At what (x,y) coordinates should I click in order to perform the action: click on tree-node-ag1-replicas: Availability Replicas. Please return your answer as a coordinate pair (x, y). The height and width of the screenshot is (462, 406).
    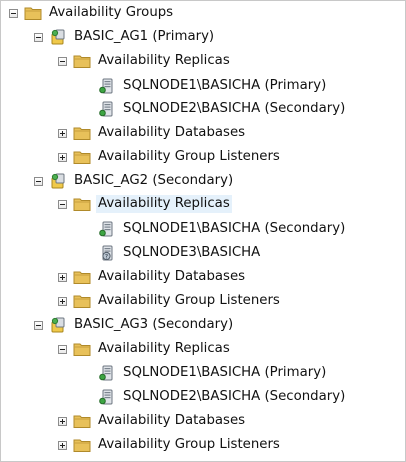
    Looking at the image, I should click on (145, 61).